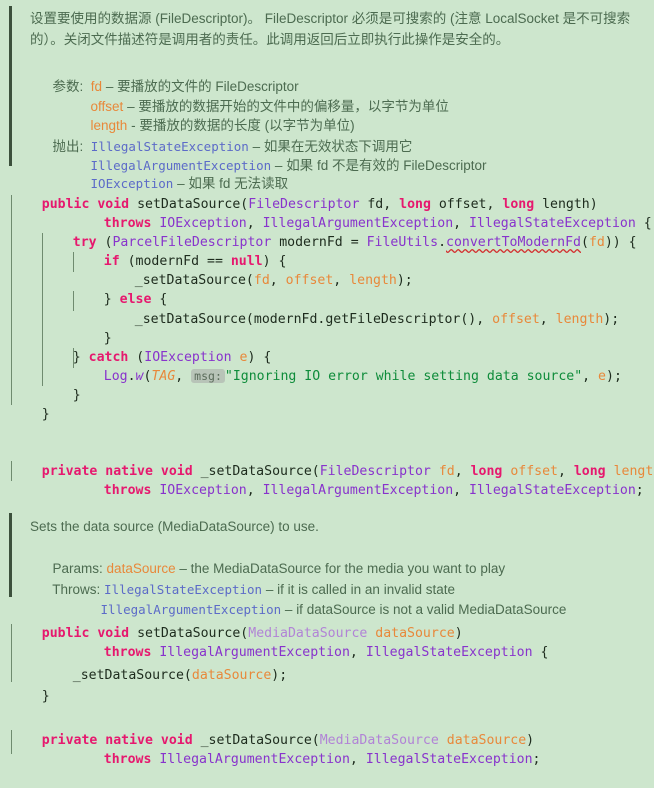  Describe the element at coordinates (45, 696) in the screenshot. I see `brace-close-method-3: }` at that location.